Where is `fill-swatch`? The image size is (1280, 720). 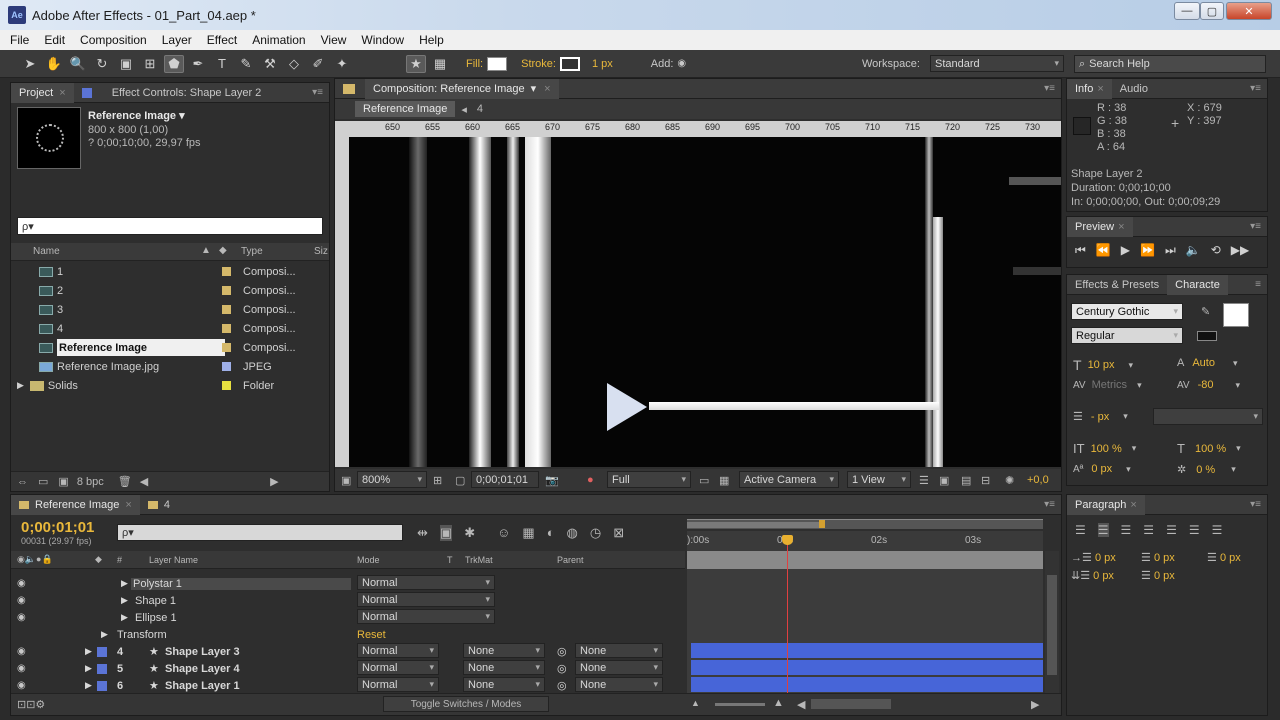 fill-swatch is located at coordinates (497, 63).